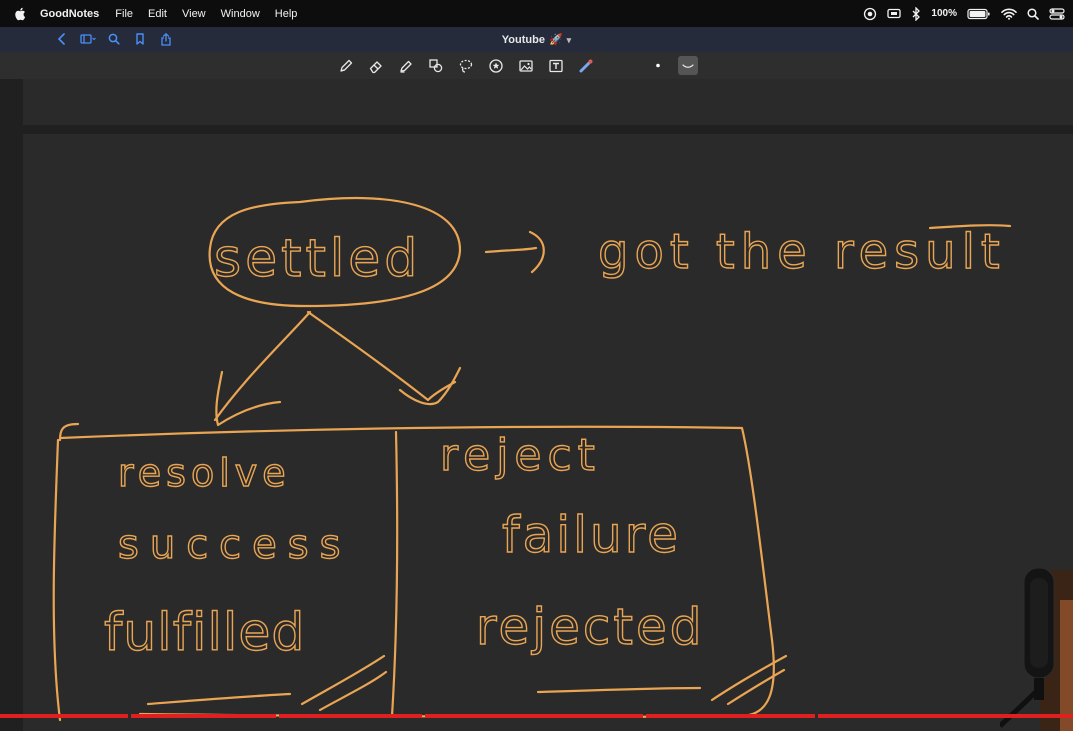 The height and width of the screenshot is (731, 1073). I want to click on failure-text: failure, so click(591, 535).